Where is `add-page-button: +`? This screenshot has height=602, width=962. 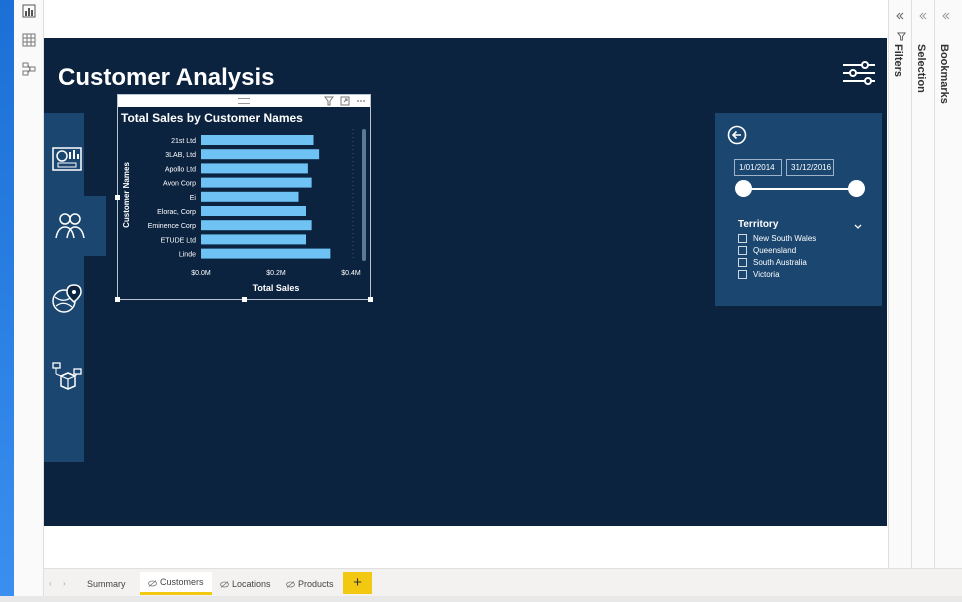 add-page-button: + is located at coordinates (357, 583).